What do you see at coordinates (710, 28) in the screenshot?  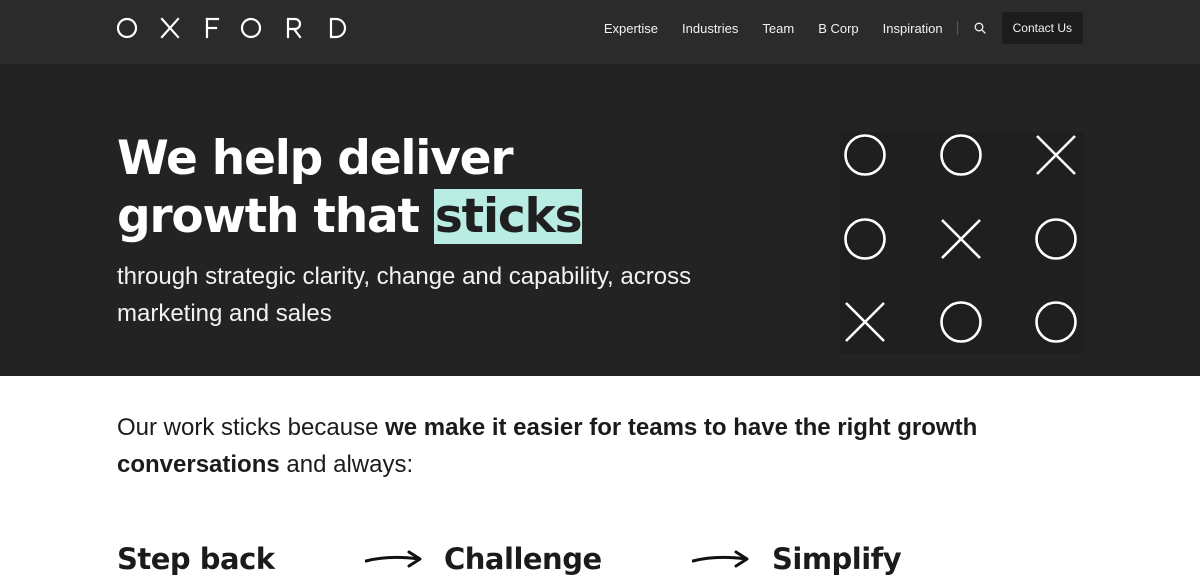 I see `nav-item-industries: Industries` at bounding box center [710, 28].